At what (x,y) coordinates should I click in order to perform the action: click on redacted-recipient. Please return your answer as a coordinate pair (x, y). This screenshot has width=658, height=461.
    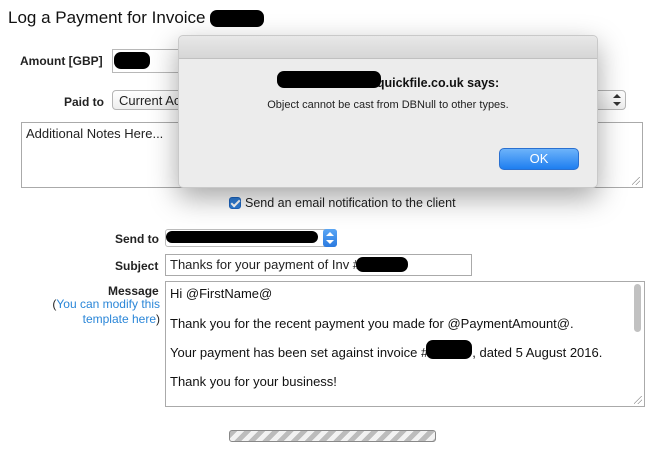
    Looking at the image, I should click on (242, 237).